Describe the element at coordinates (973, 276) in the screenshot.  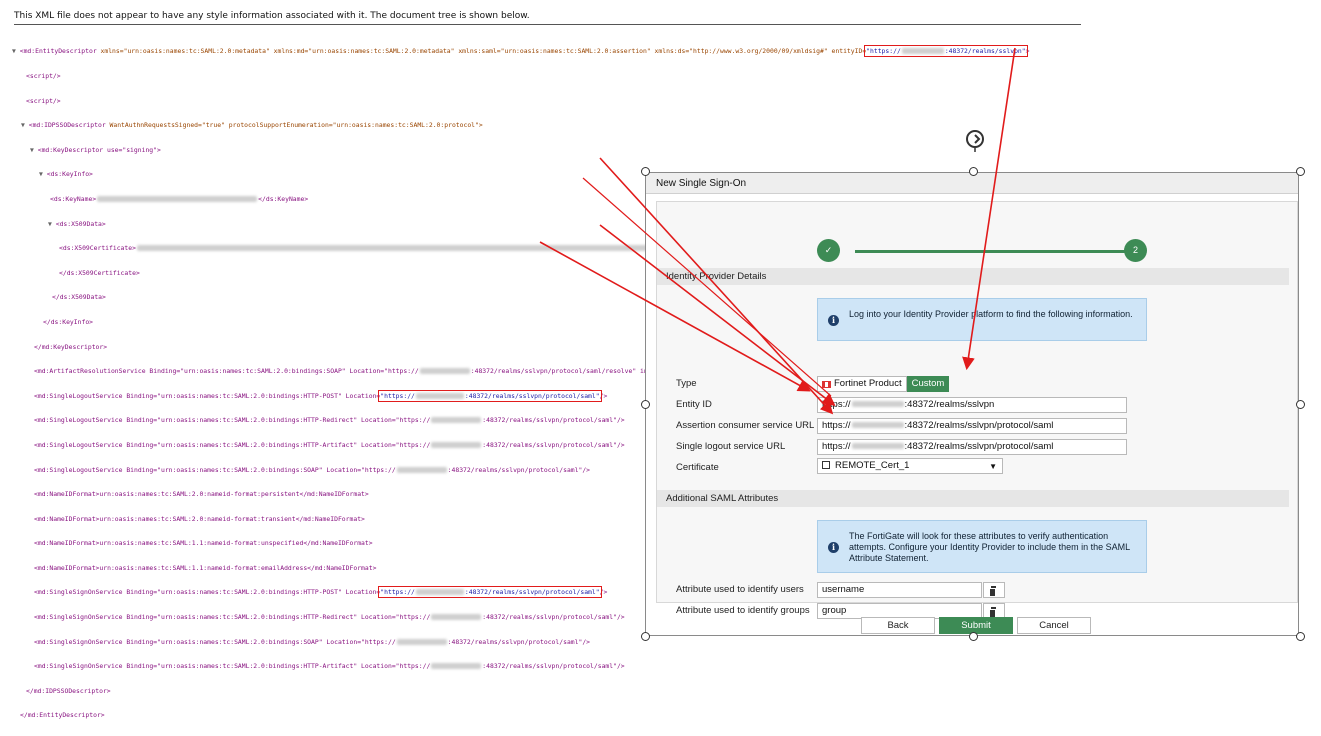
I see `section-identity-provider: Identity Provider Details` at that location.